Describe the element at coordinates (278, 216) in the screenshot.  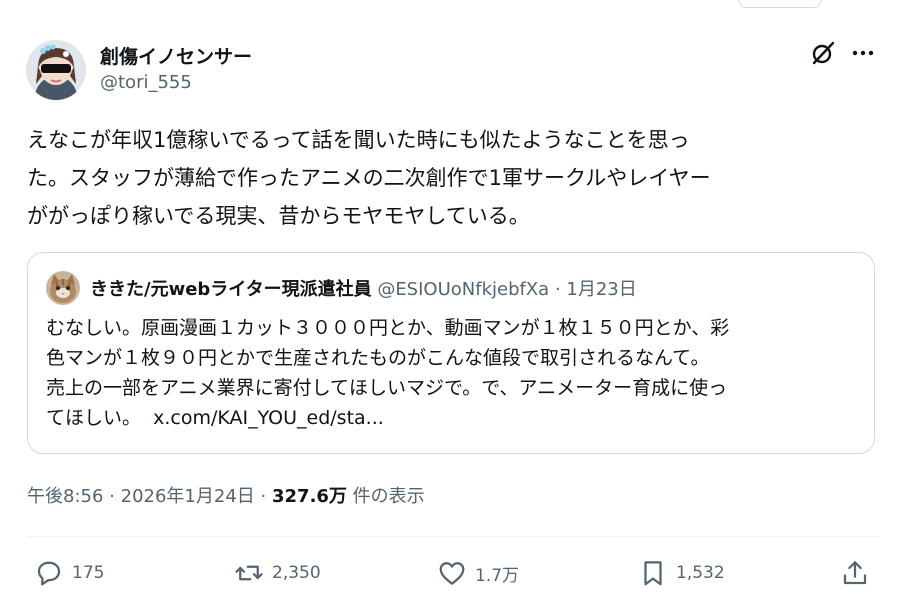
I see `tweet-text-line: ががっぽり稼いでる現実、昔からモヤモヤしている。` at that location.